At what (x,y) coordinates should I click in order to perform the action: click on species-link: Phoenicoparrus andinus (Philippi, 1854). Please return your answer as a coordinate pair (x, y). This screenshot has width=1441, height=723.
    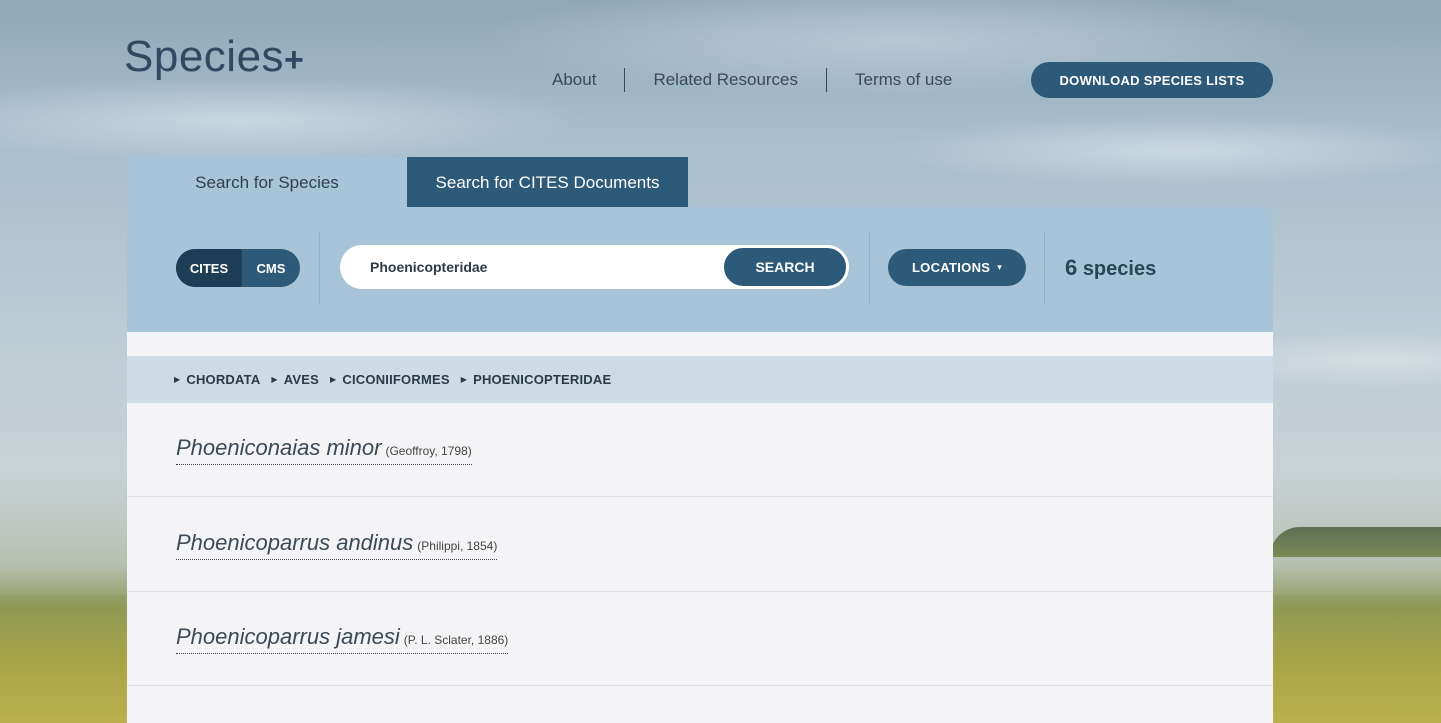
    Looking at the image, I should click on (337, 544).